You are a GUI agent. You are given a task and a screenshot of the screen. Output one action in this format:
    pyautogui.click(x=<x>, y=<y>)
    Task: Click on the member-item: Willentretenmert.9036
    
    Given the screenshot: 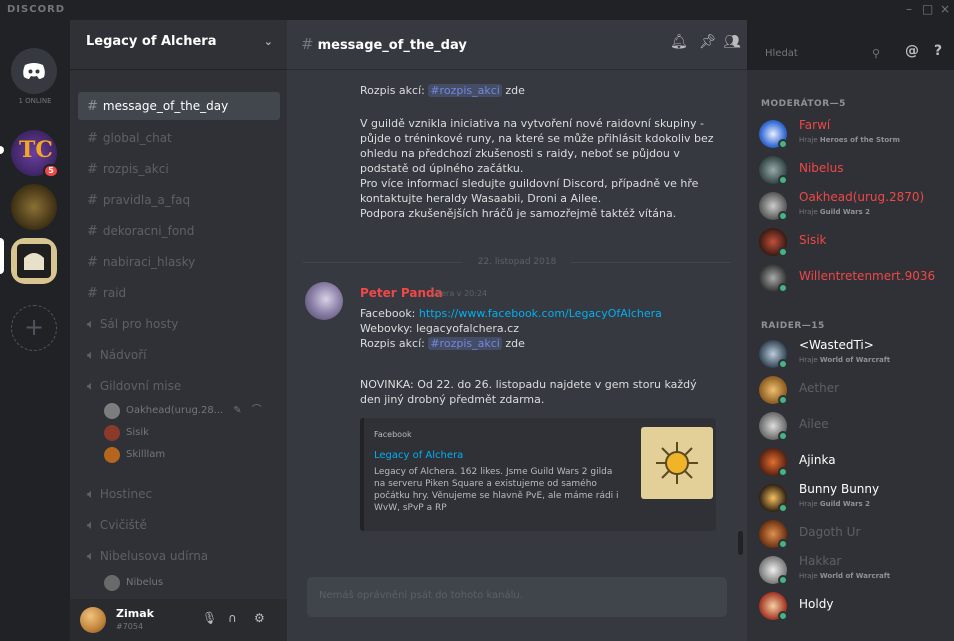 What is the action you would take?
    pyautogui.click(x=854, y=278)
    